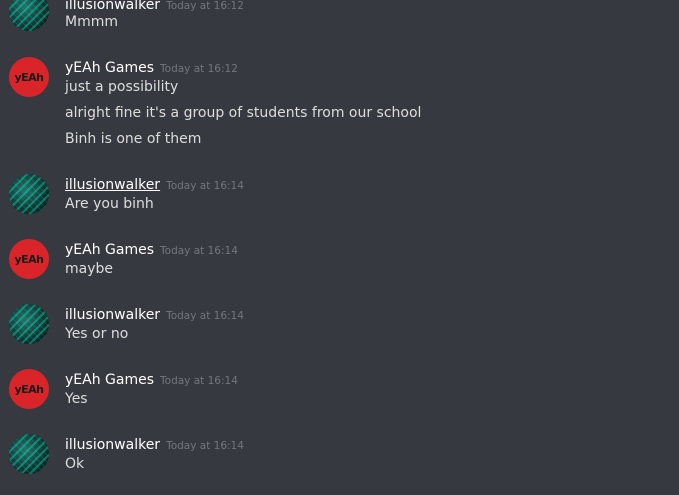 Image resolution: width=679 pixels, height=495 pixels. Describe the element at coordinates (76, 399) in the screenshot. I see `message-text: Yes` at that location.